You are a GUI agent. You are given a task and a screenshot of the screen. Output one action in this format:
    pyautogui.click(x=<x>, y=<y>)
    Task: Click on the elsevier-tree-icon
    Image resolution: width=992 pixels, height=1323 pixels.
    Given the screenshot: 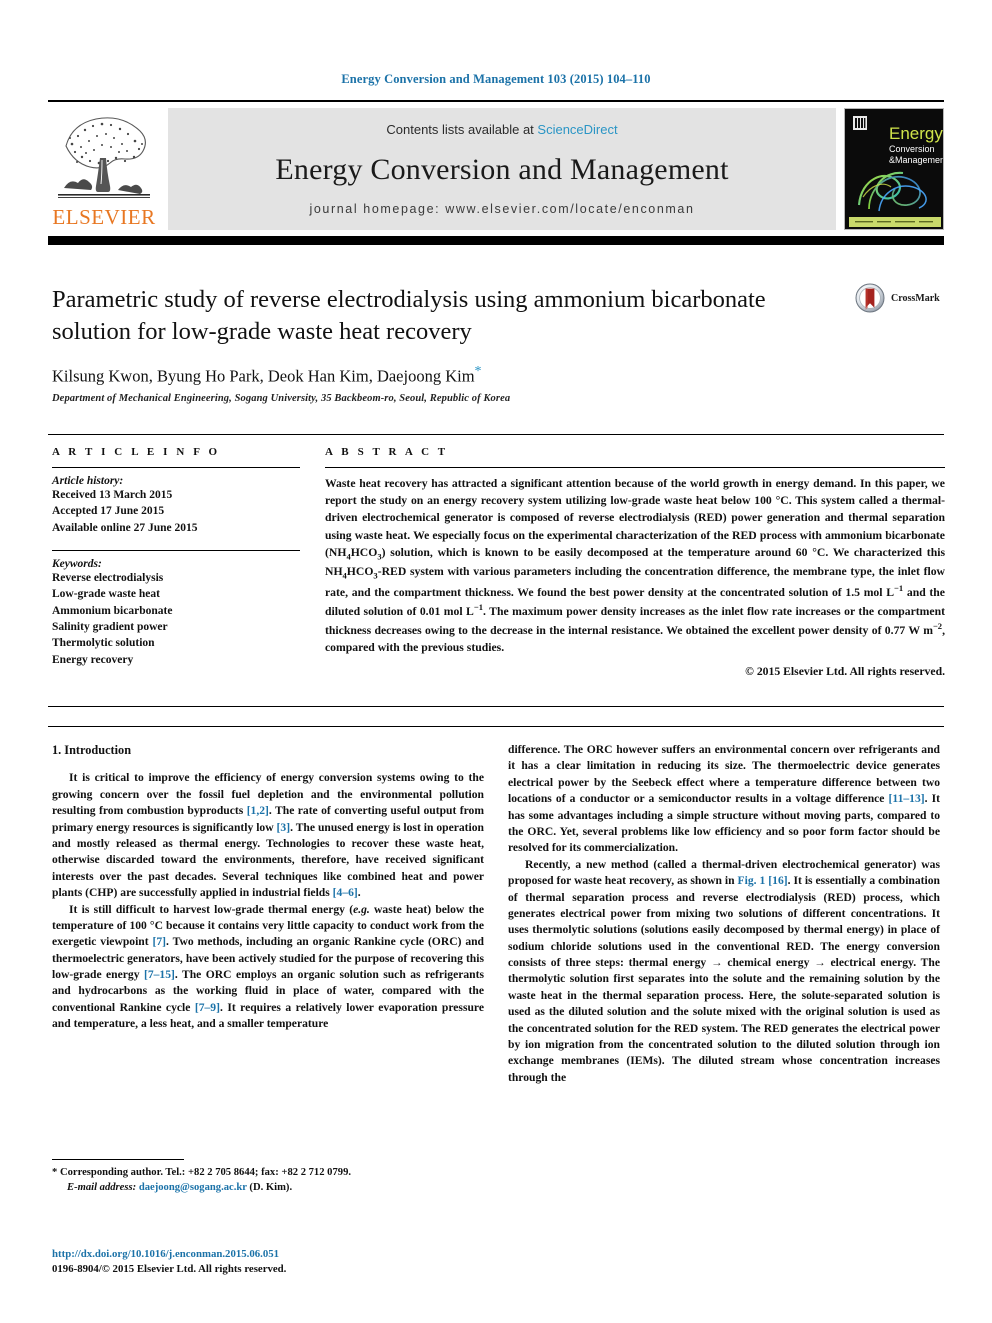 What is the action you would take?
    pyautogui.click(x=104, y=157)
    